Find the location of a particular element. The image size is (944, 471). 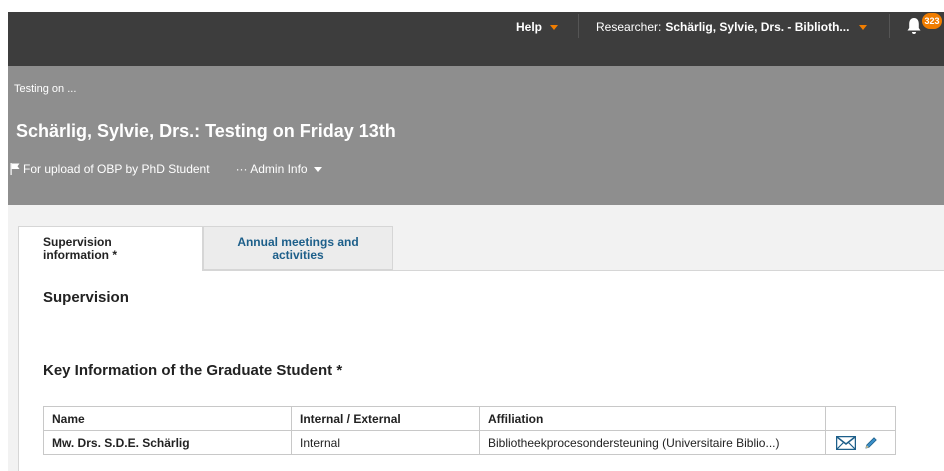

table-header-row: Name Internal / External Affiliation is located at coordinates (469, 418).